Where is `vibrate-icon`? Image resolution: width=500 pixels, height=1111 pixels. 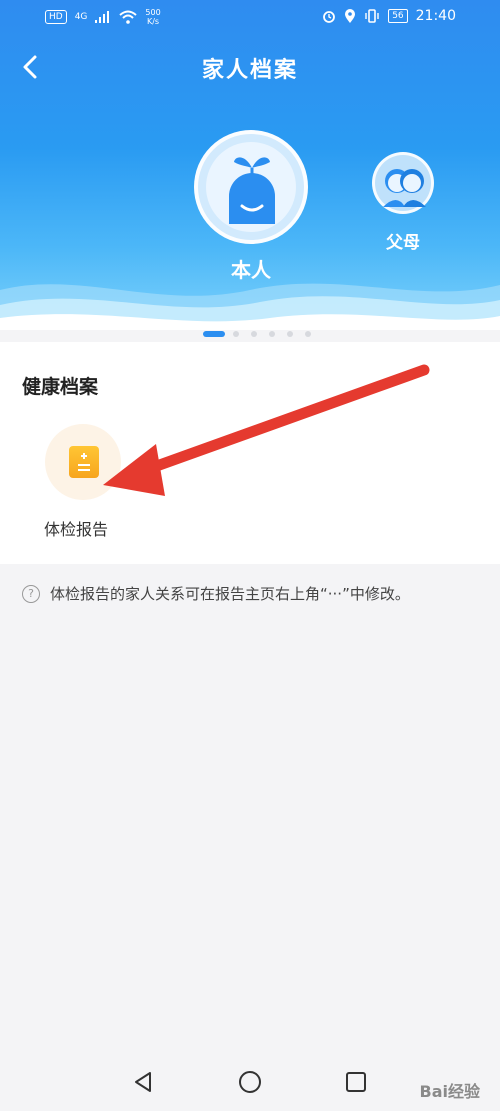 vibrate-icon is located at coordinates (372, 16).